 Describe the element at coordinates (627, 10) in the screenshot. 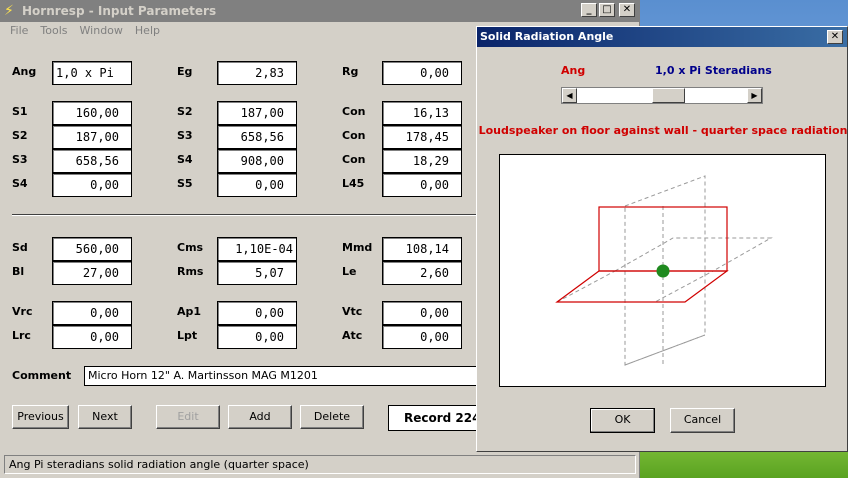

I see `close-button: ✕` at that location.